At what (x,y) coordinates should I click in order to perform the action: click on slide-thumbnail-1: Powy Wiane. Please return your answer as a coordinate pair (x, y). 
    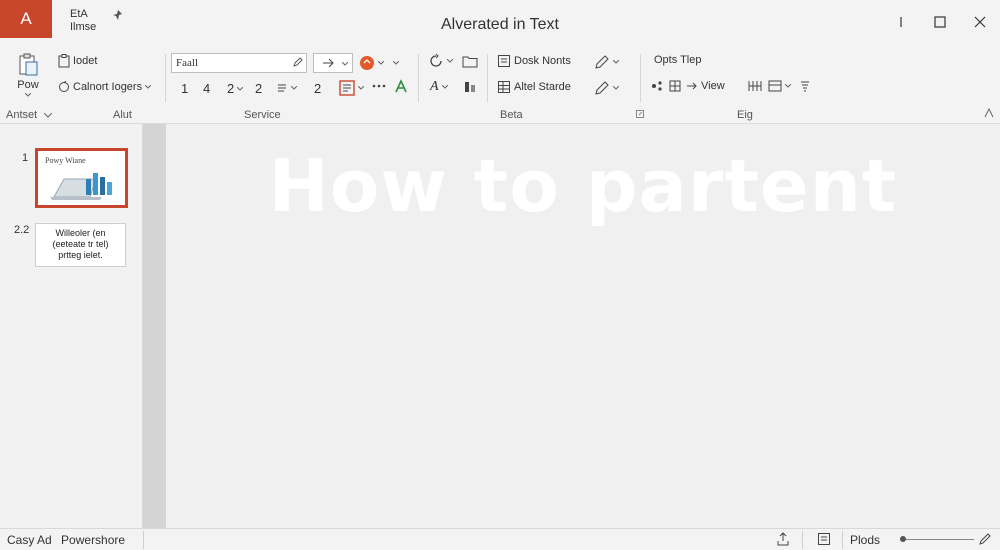
    Looking at the image, I should click on (81, 178).